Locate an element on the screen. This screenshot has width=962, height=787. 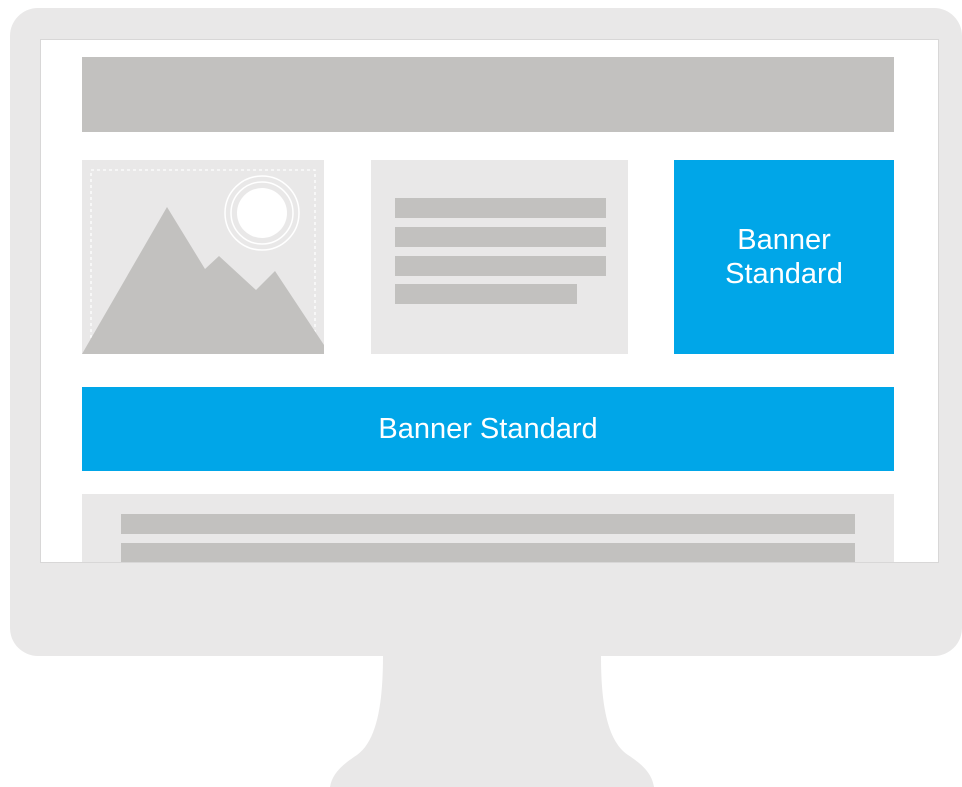
banner-square-label: Banner Standard is located at coordinates (784, 257).